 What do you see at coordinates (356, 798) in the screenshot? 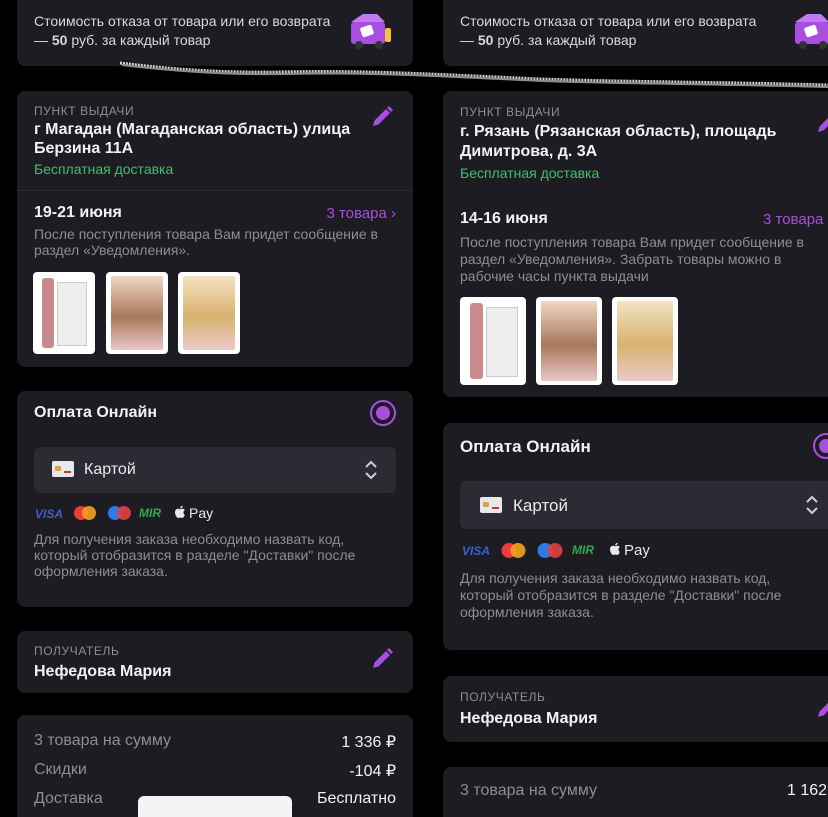
I see `summary-delivery-value: Бесплатно` at bounding box center [356, 798].